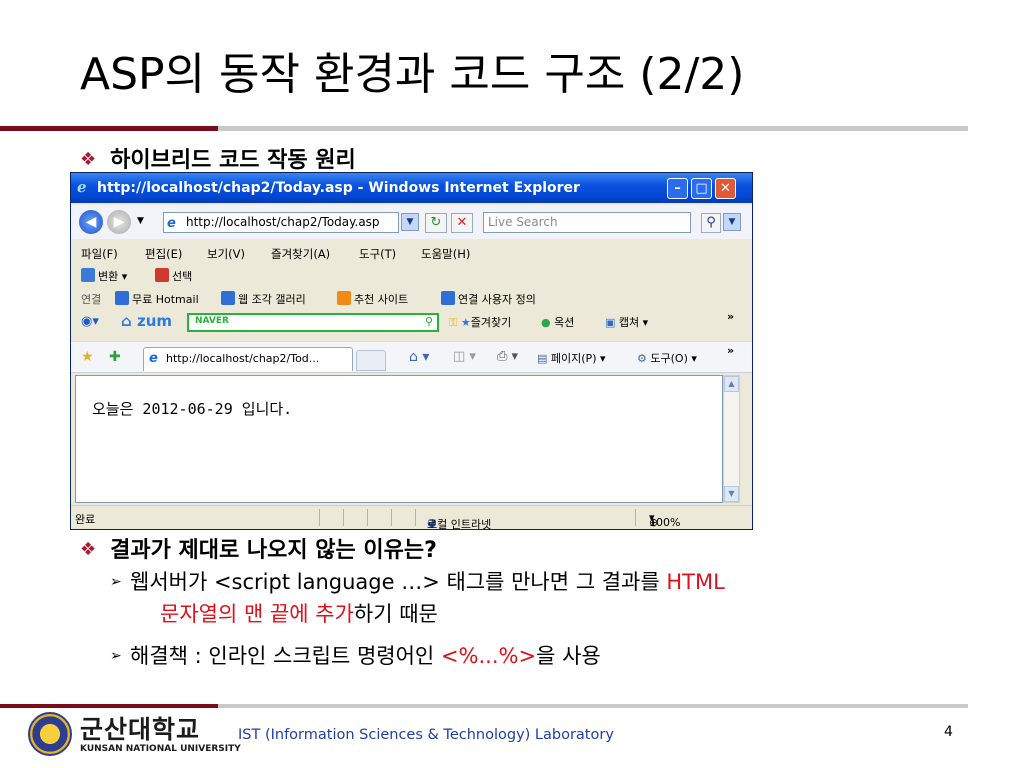 This screenshot has height=768, width=1024. I want to click on forward-button: ▶, so click(119, 222).